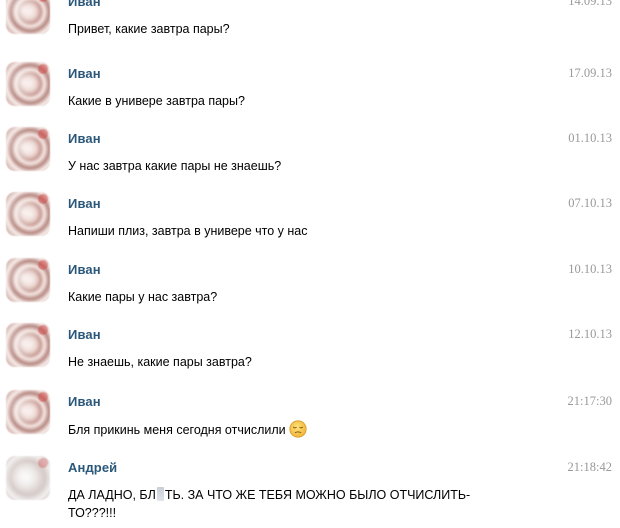  Describe the element at coordinates (590, 4) in the screenshot. I see `message-date: 14.09.13` at that location.